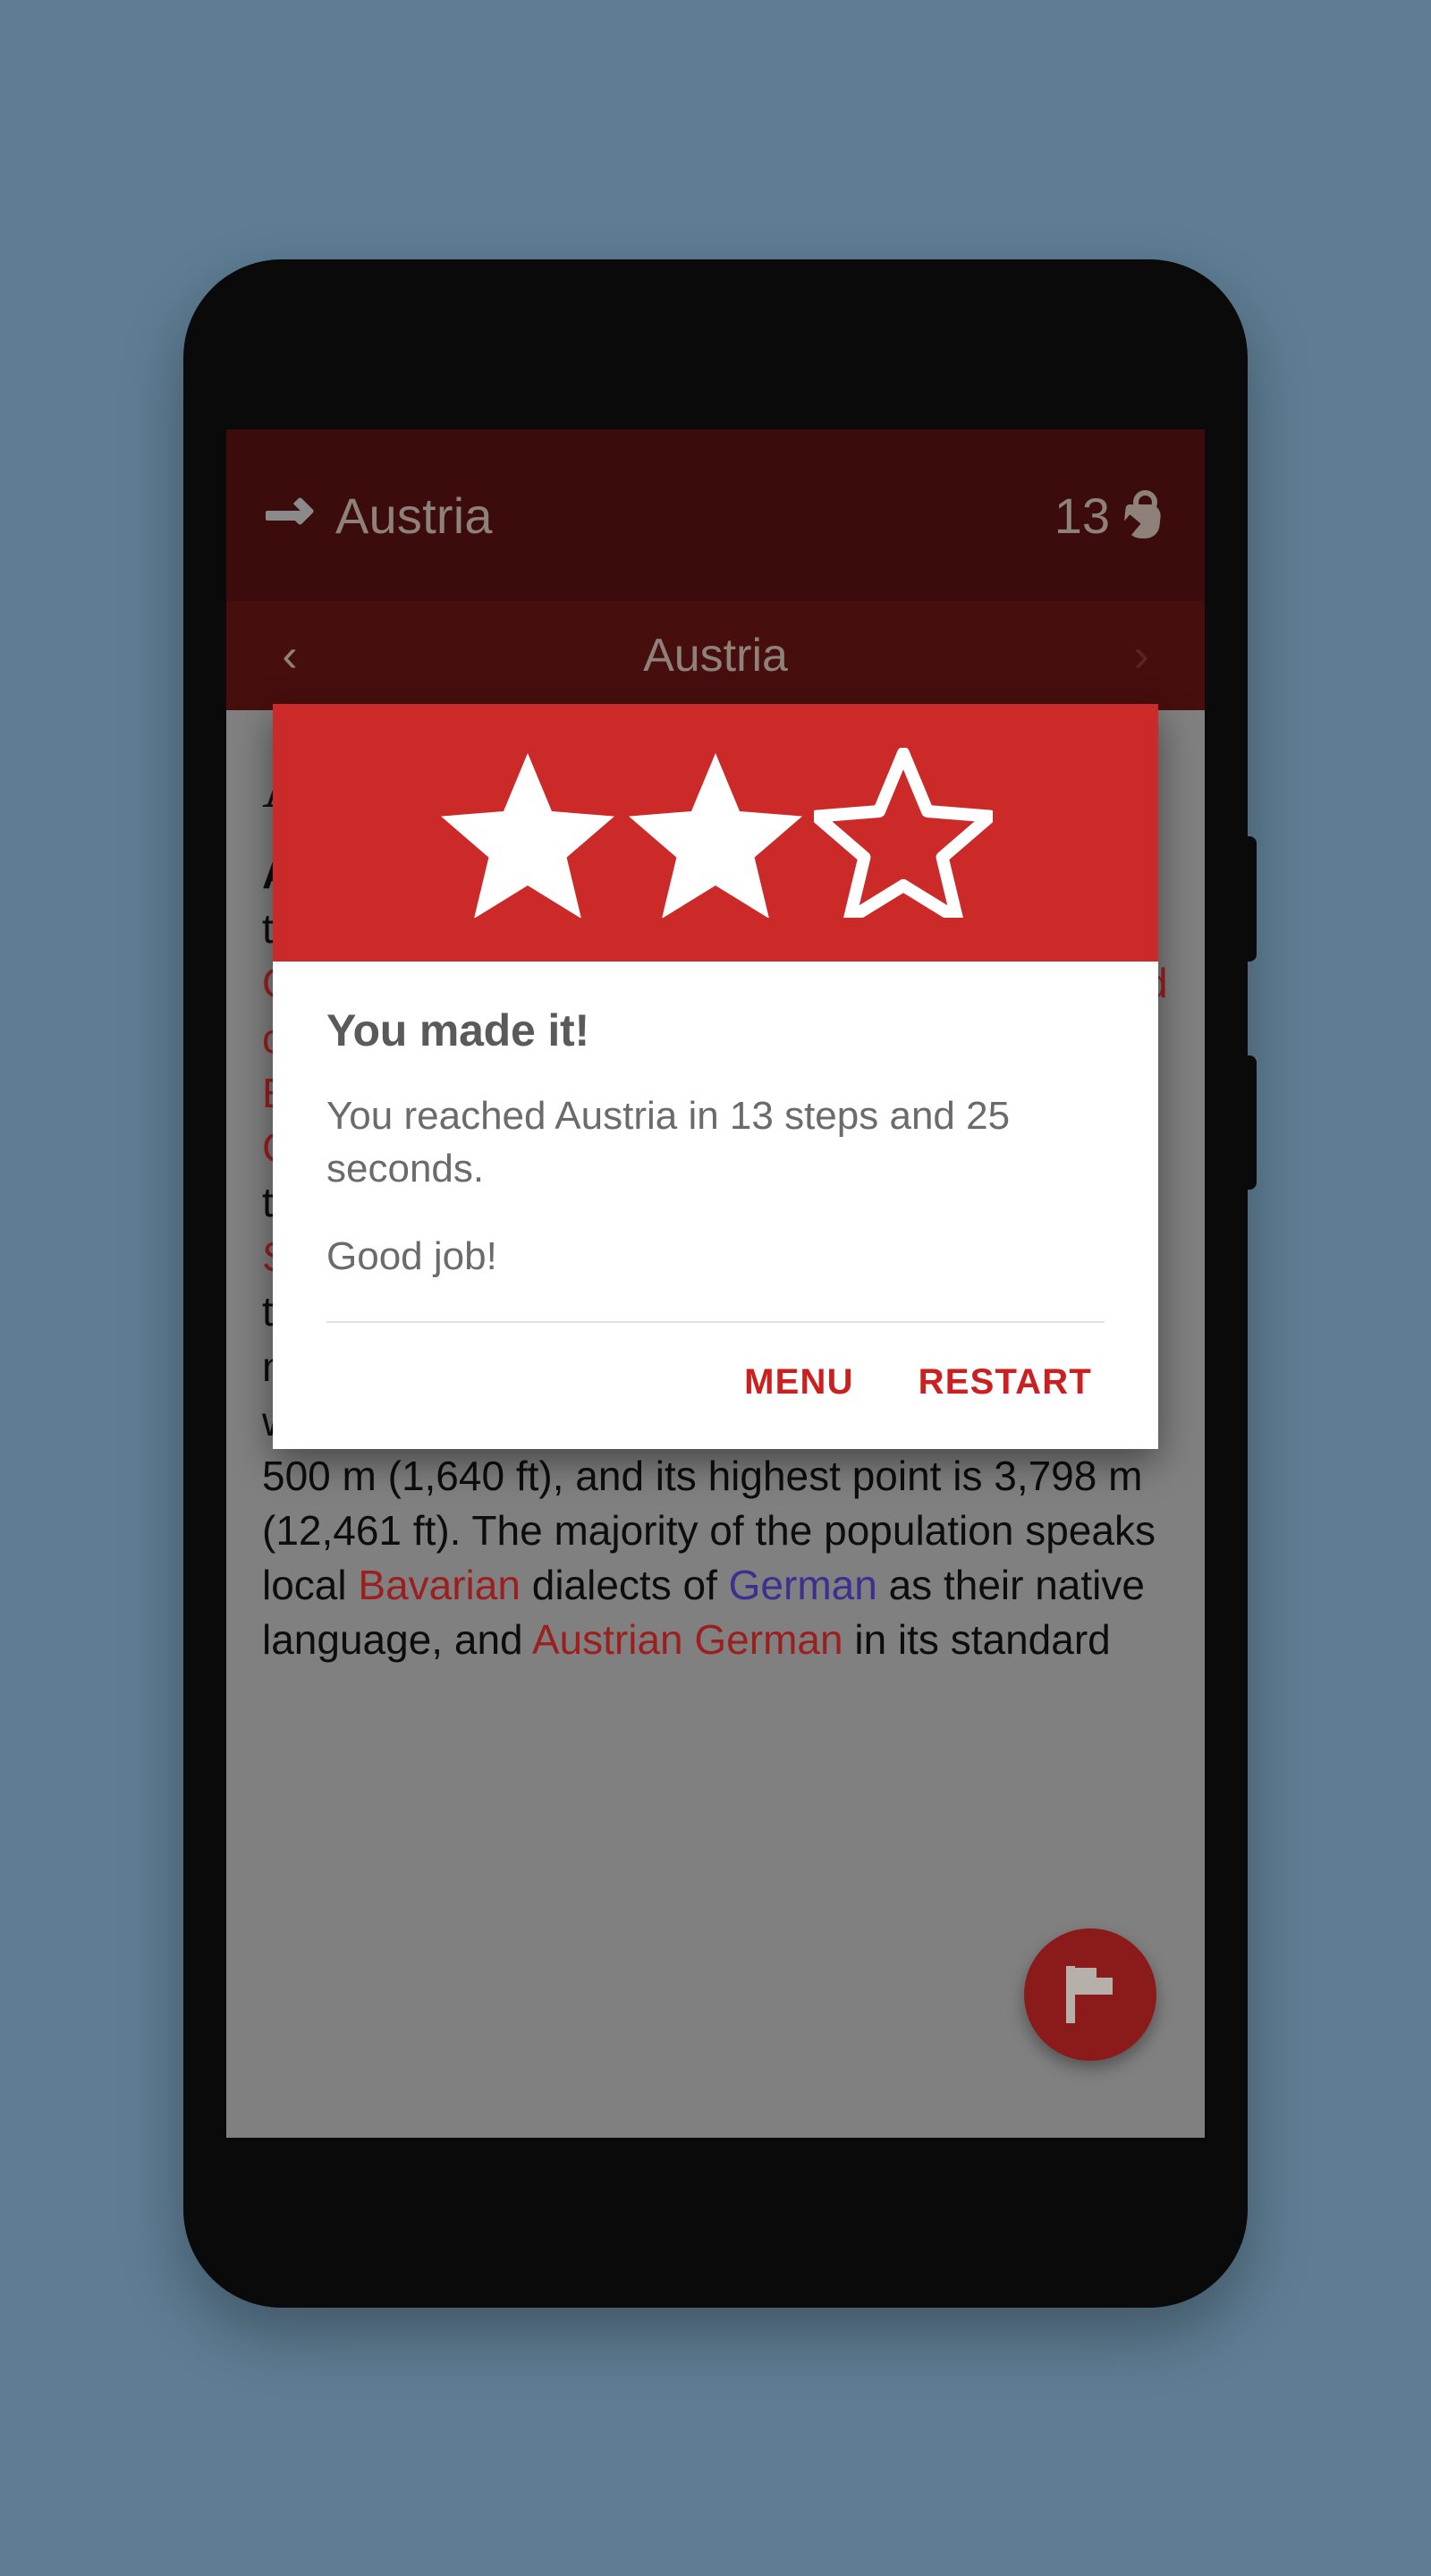 The image size is (1431, 2576). Describe the element at coordinates (291, 514) in the screenshot. I see `arrow-right-icon` at that location.